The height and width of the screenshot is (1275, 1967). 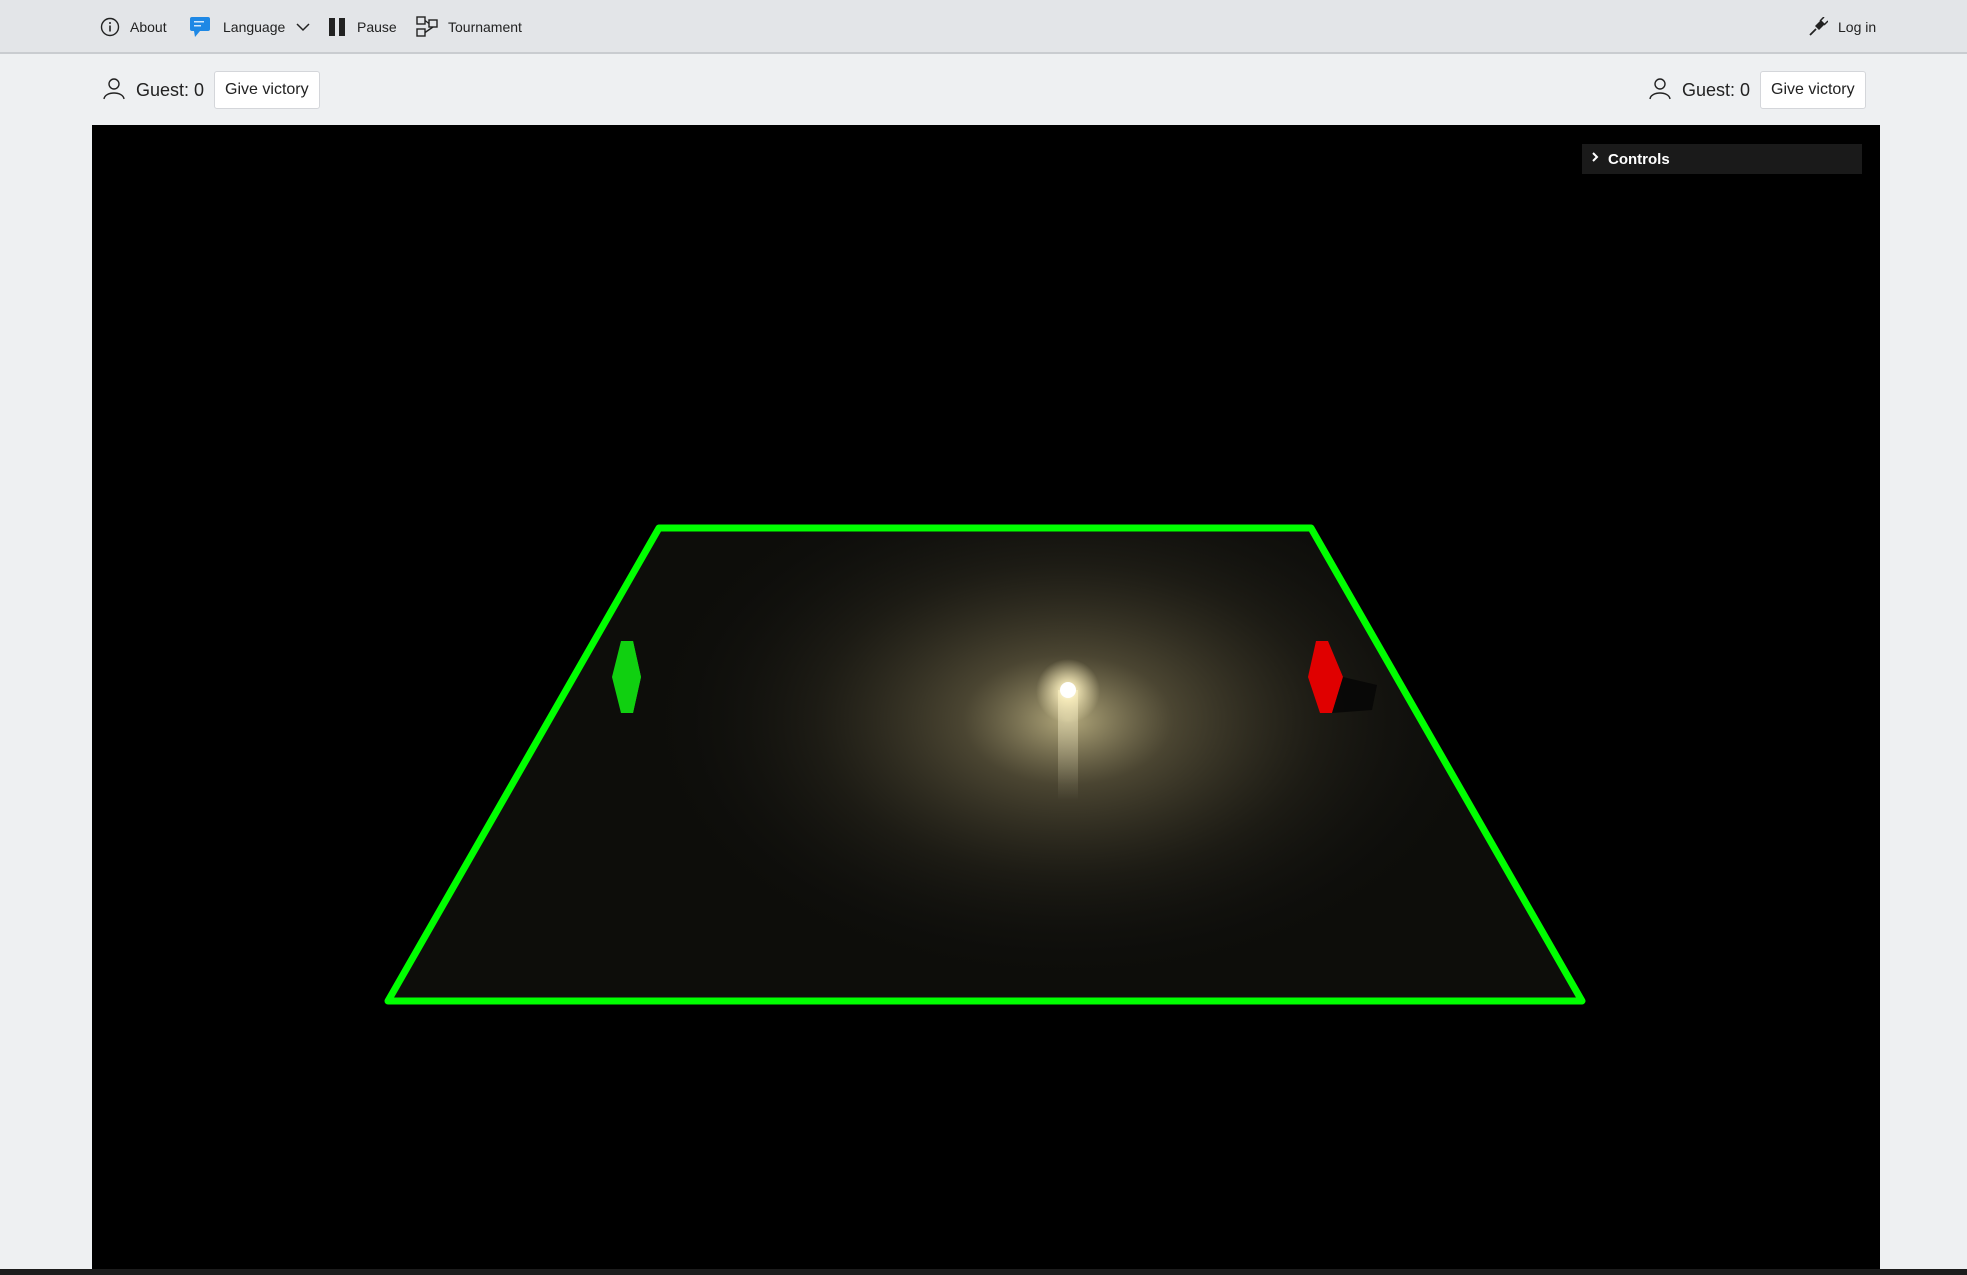 I want to click on login-button: Log in, so click(x=1842, y=27).